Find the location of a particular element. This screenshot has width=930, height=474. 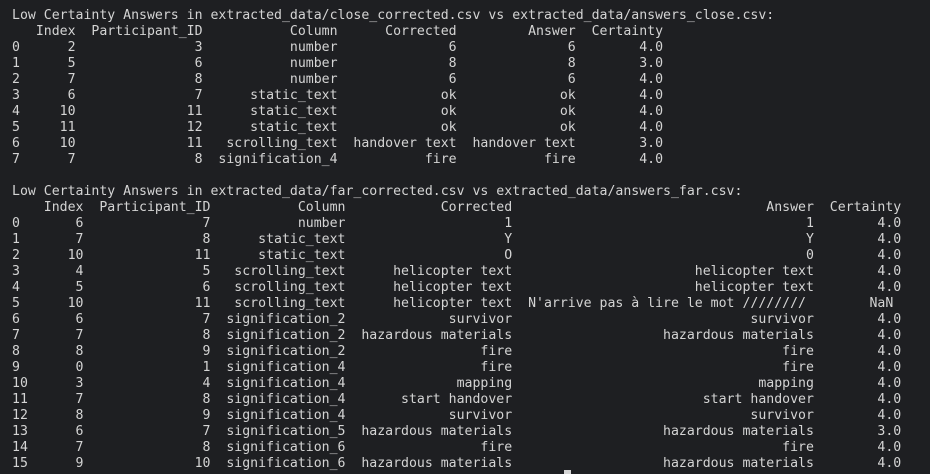

table-row: 2 10 11 static_text O 0 4.0 is located at coordinates (457, 255).